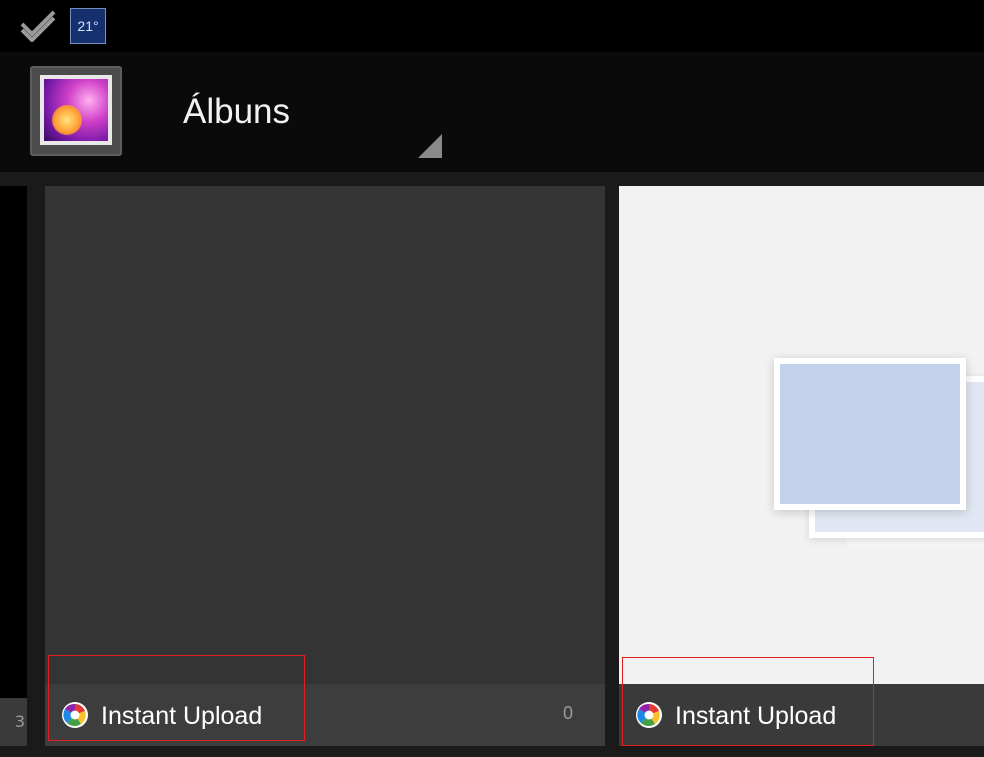  I want to click on album-tile-partial: 3, so click(13, 466).